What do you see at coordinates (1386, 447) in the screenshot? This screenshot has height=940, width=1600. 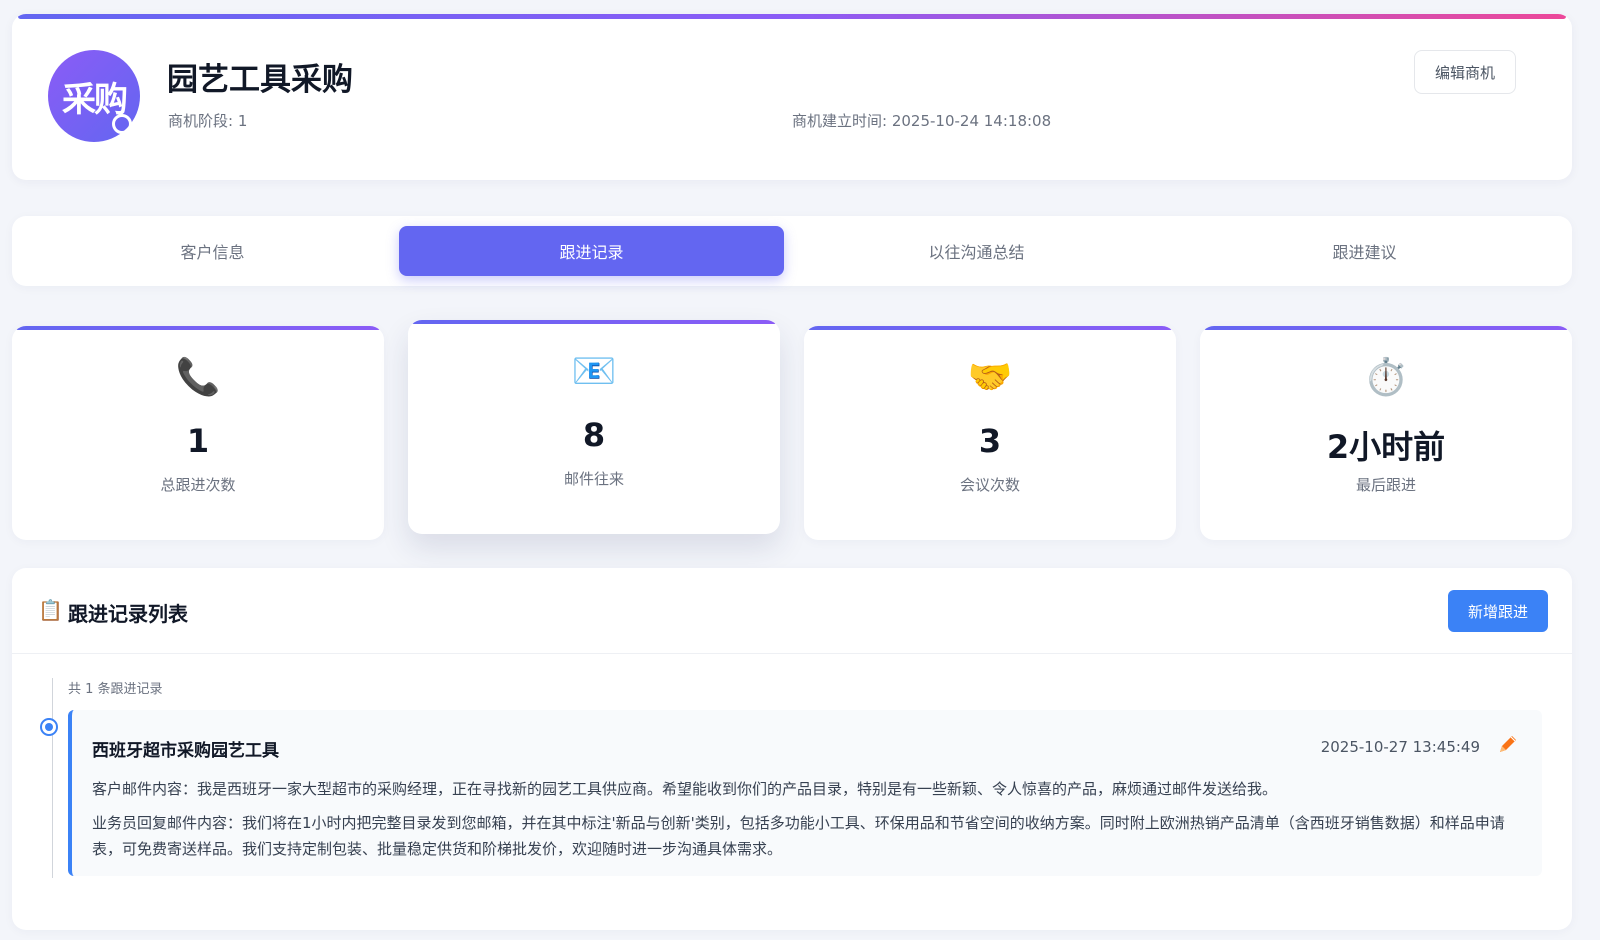 I see `stat-value: 2小时前` at bounding box center [1386, 447].